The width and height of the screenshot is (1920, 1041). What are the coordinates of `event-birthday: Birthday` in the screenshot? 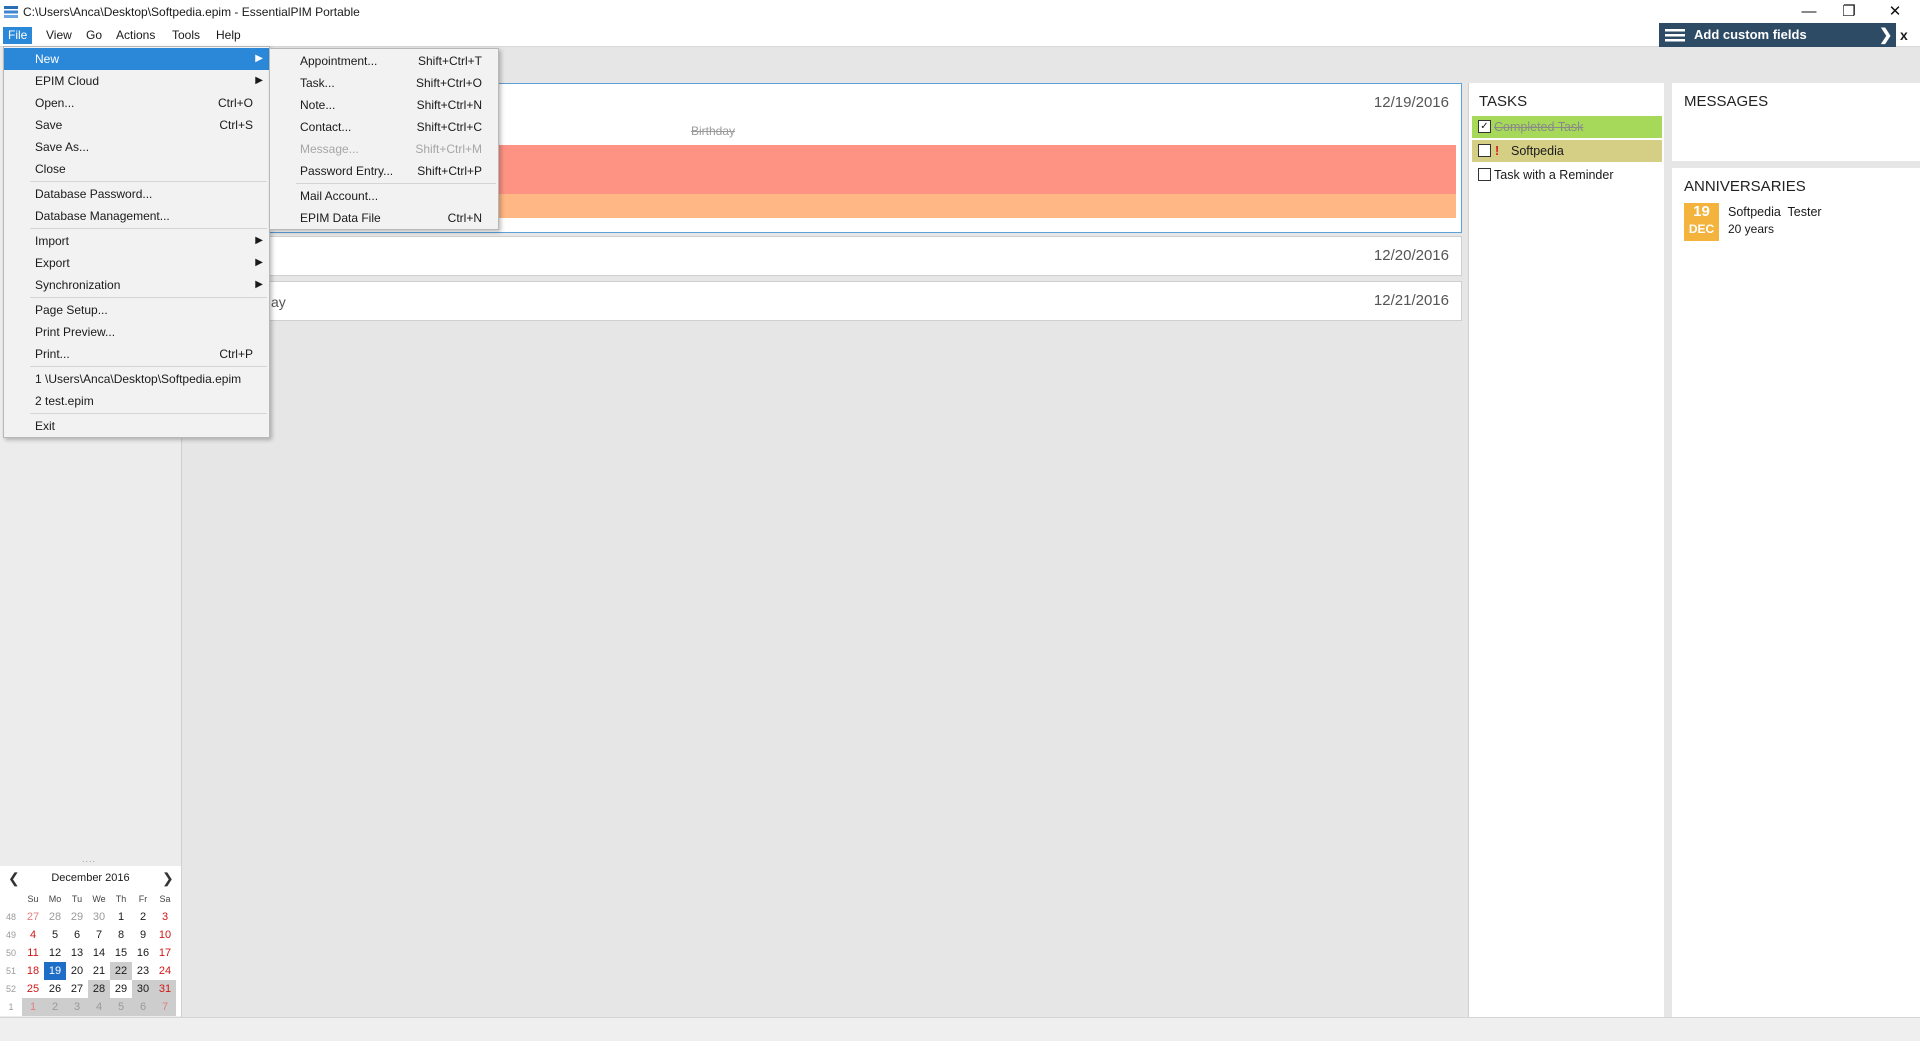 It's located at (713, 131).